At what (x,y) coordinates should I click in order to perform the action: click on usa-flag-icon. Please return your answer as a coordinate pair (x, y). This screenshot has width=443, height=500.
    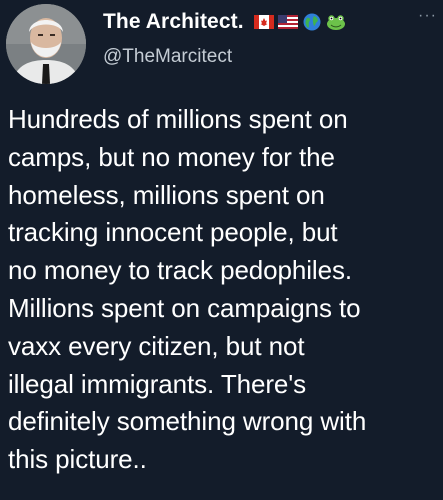
    Looking at the image, I should click on (287, 22).